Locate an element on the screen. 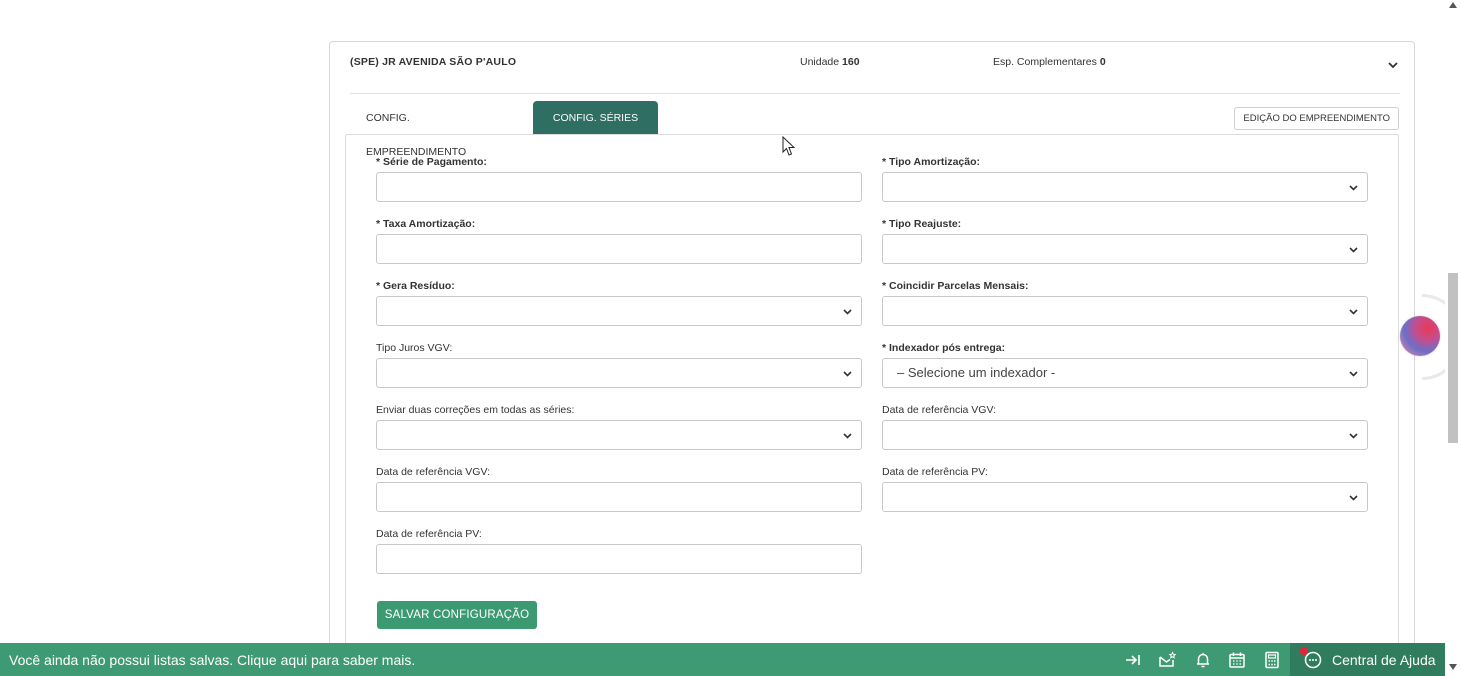 The width and height of the screenshot is (1461, 676). esp-value: 0 is located at coordinates (1102, 62).